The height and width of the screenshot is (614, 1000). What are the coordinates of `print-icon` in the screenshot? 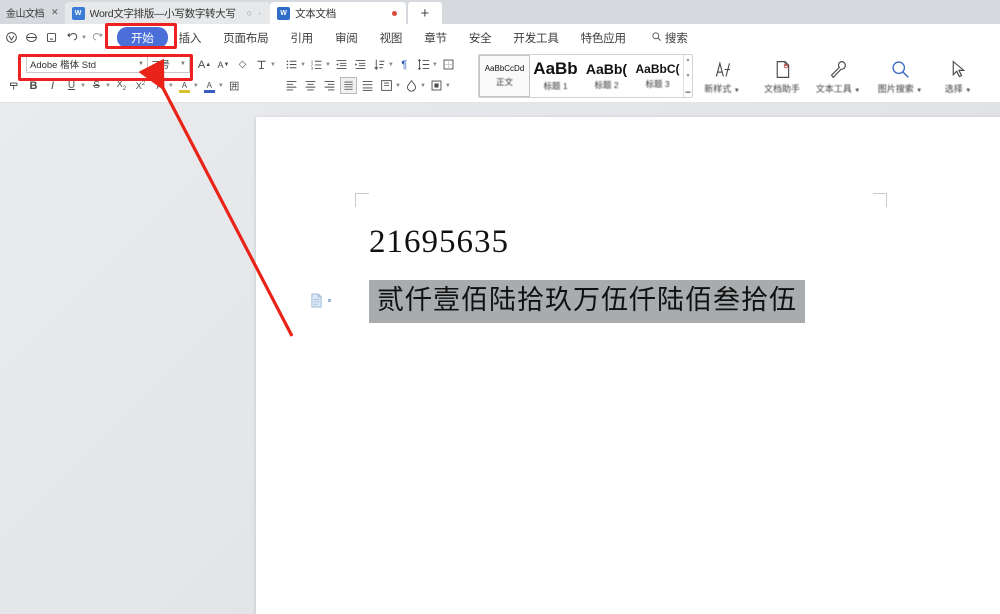 It's located at (51, 37).